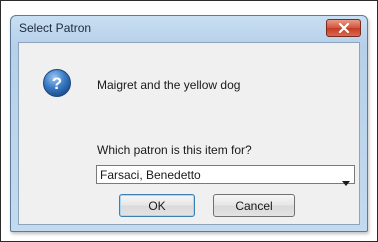 The image size is (378, 242). I want to click on ok-button: OK, so click(157, 205).